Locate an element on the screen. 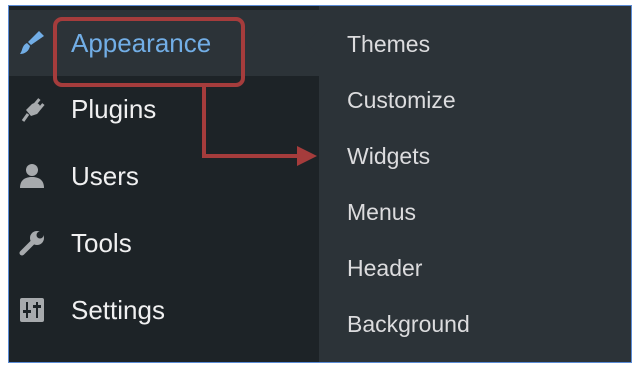 The width and height of the screenshot is (637, 367). sidebar-item-appearance: Appearance is located at coordinates (164, 43).